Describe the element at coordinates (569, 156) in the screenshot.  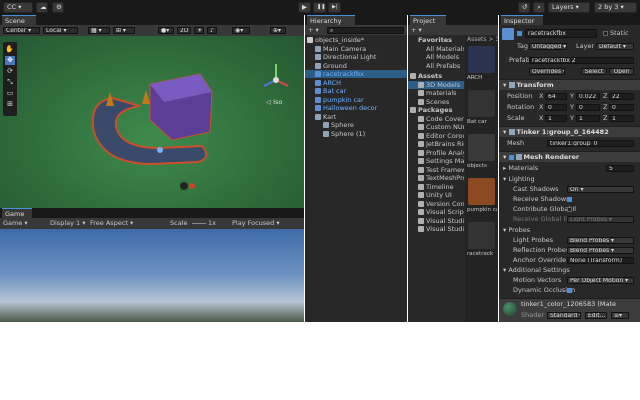
I see `meshrenderer-header: ▾ Mesh Renderer` at that location.